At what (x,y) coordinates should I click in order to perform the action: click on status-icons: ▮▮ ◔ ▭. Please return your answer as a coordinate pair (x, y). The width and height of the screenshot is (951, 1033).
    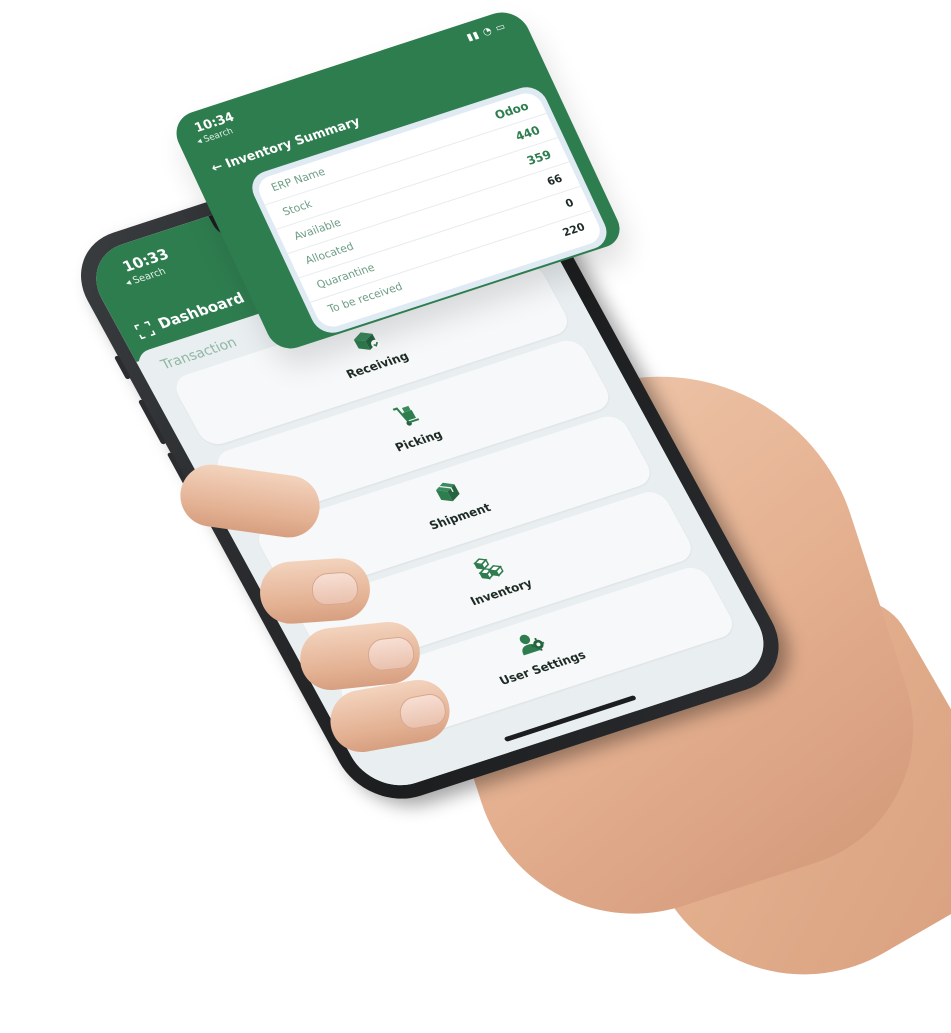
    Looking at the image, I should click on (486, 32).